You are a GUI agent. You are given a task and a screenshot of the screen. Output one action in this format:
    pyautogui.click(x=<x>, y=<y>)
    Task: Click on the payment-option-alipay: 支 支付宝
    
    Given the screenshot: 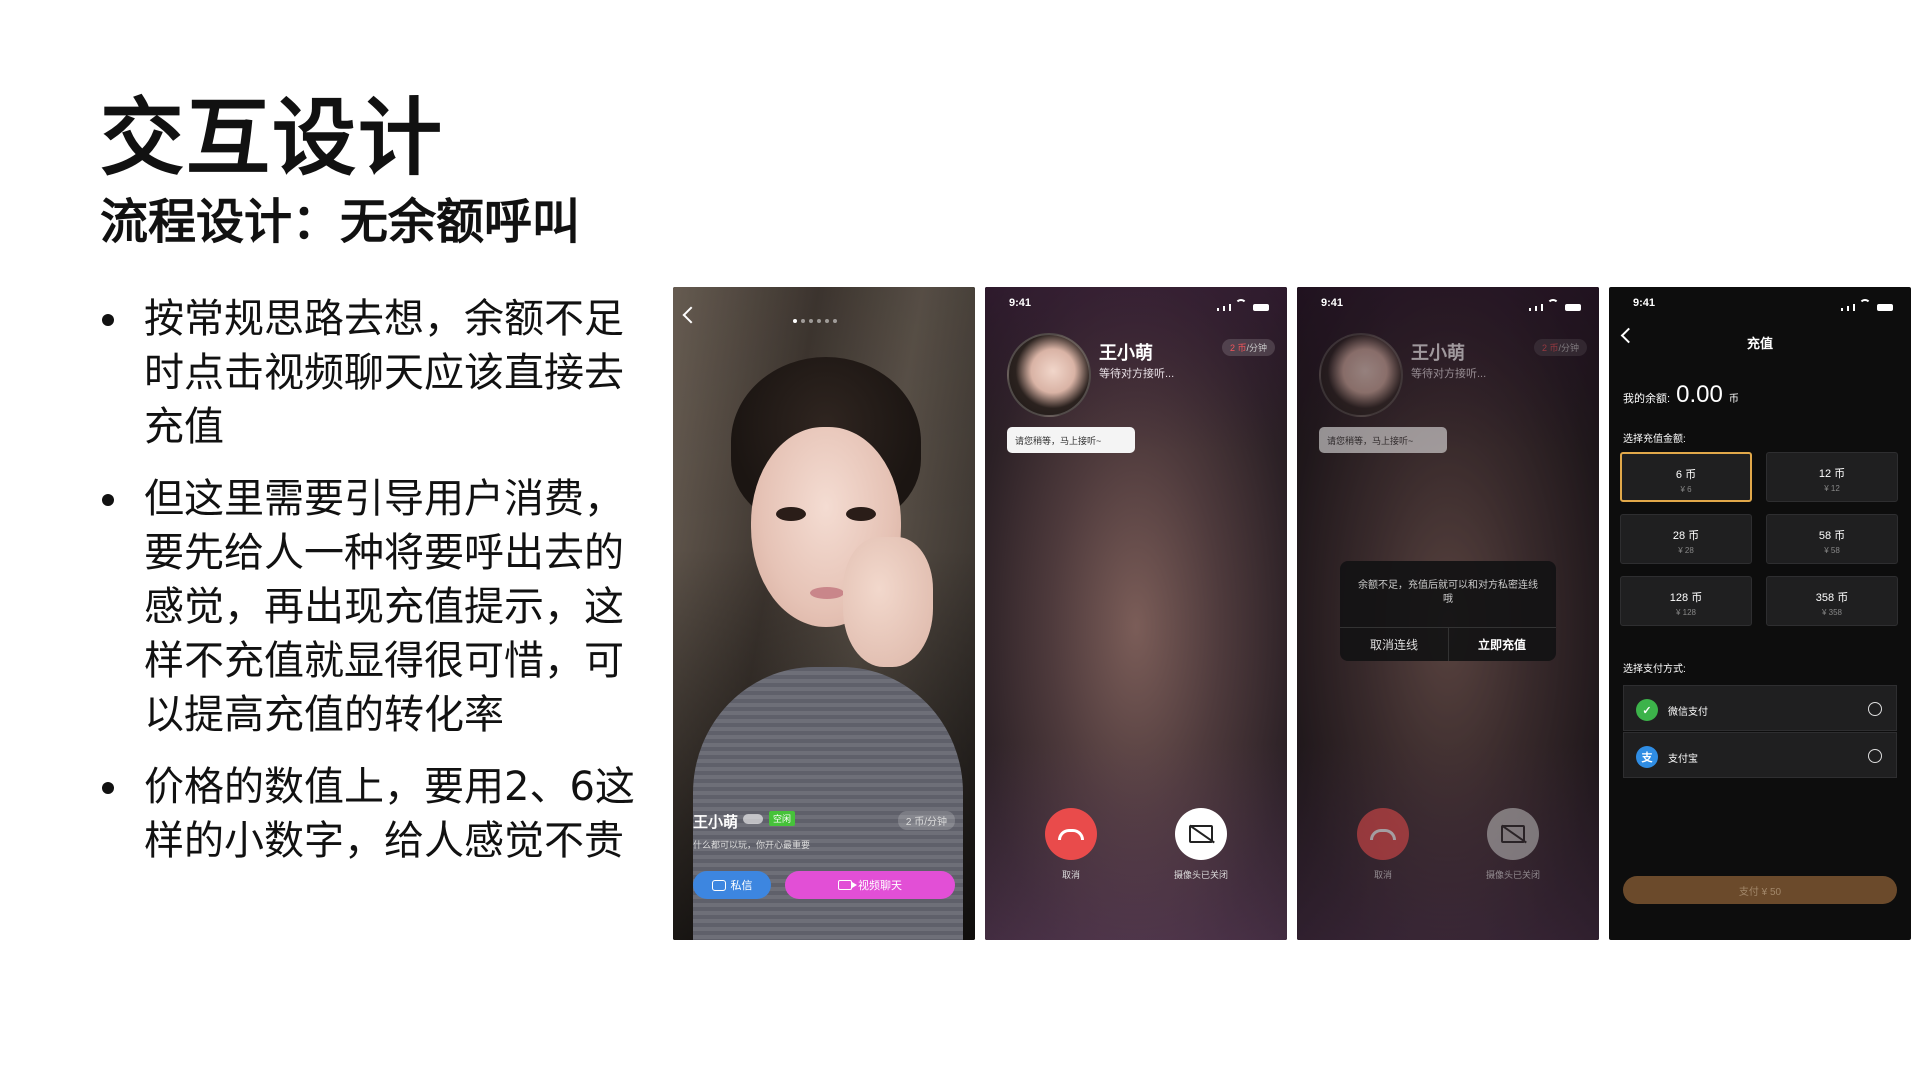 What is the action you would take?
    pyautogui.click(x=1760, y=755)
    